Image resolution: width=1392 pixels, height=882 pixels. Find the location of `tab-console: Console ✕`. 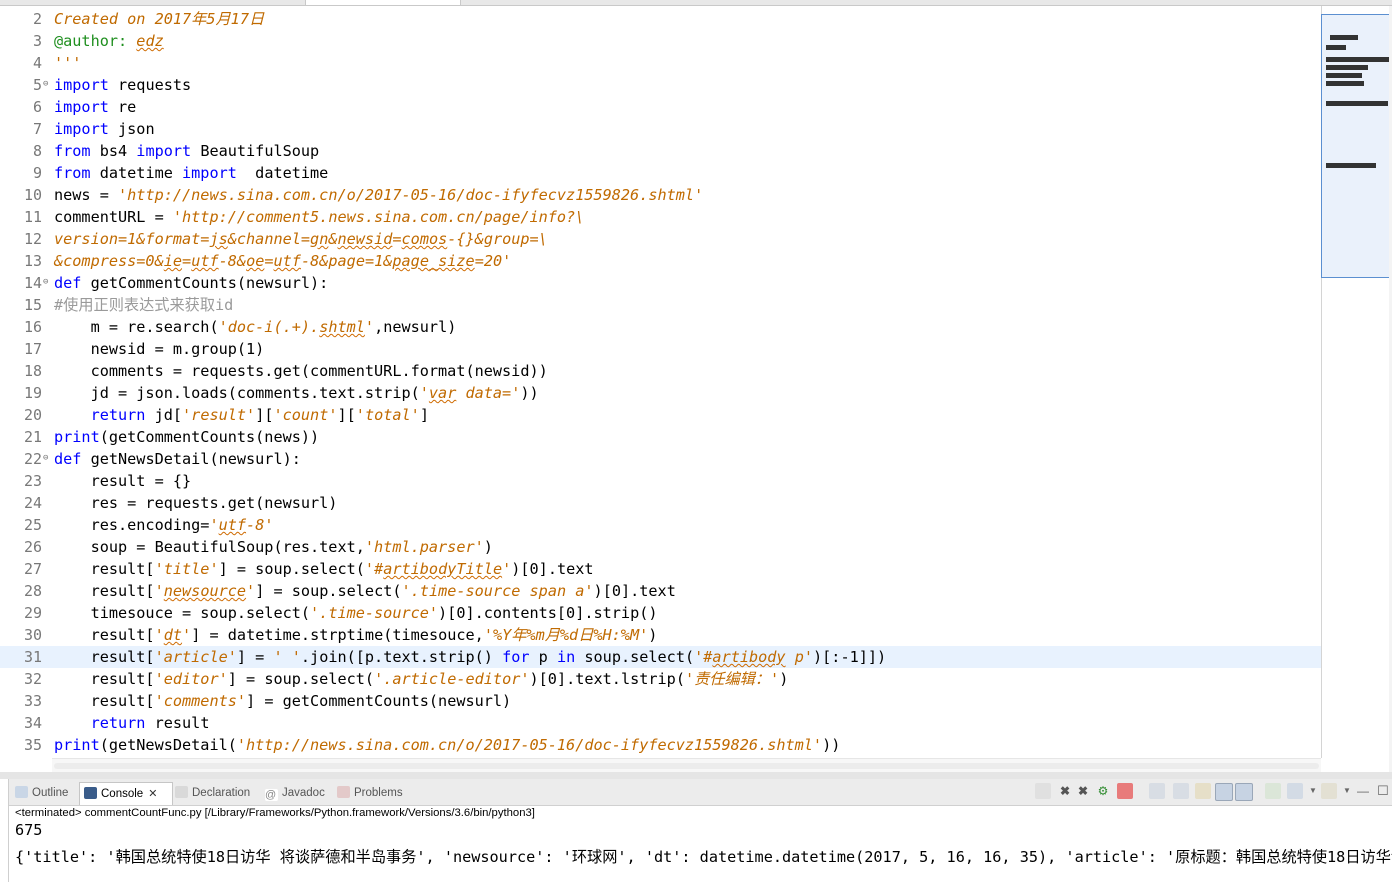

tab-console: Console ✕ is located at coordinates (126, 793).